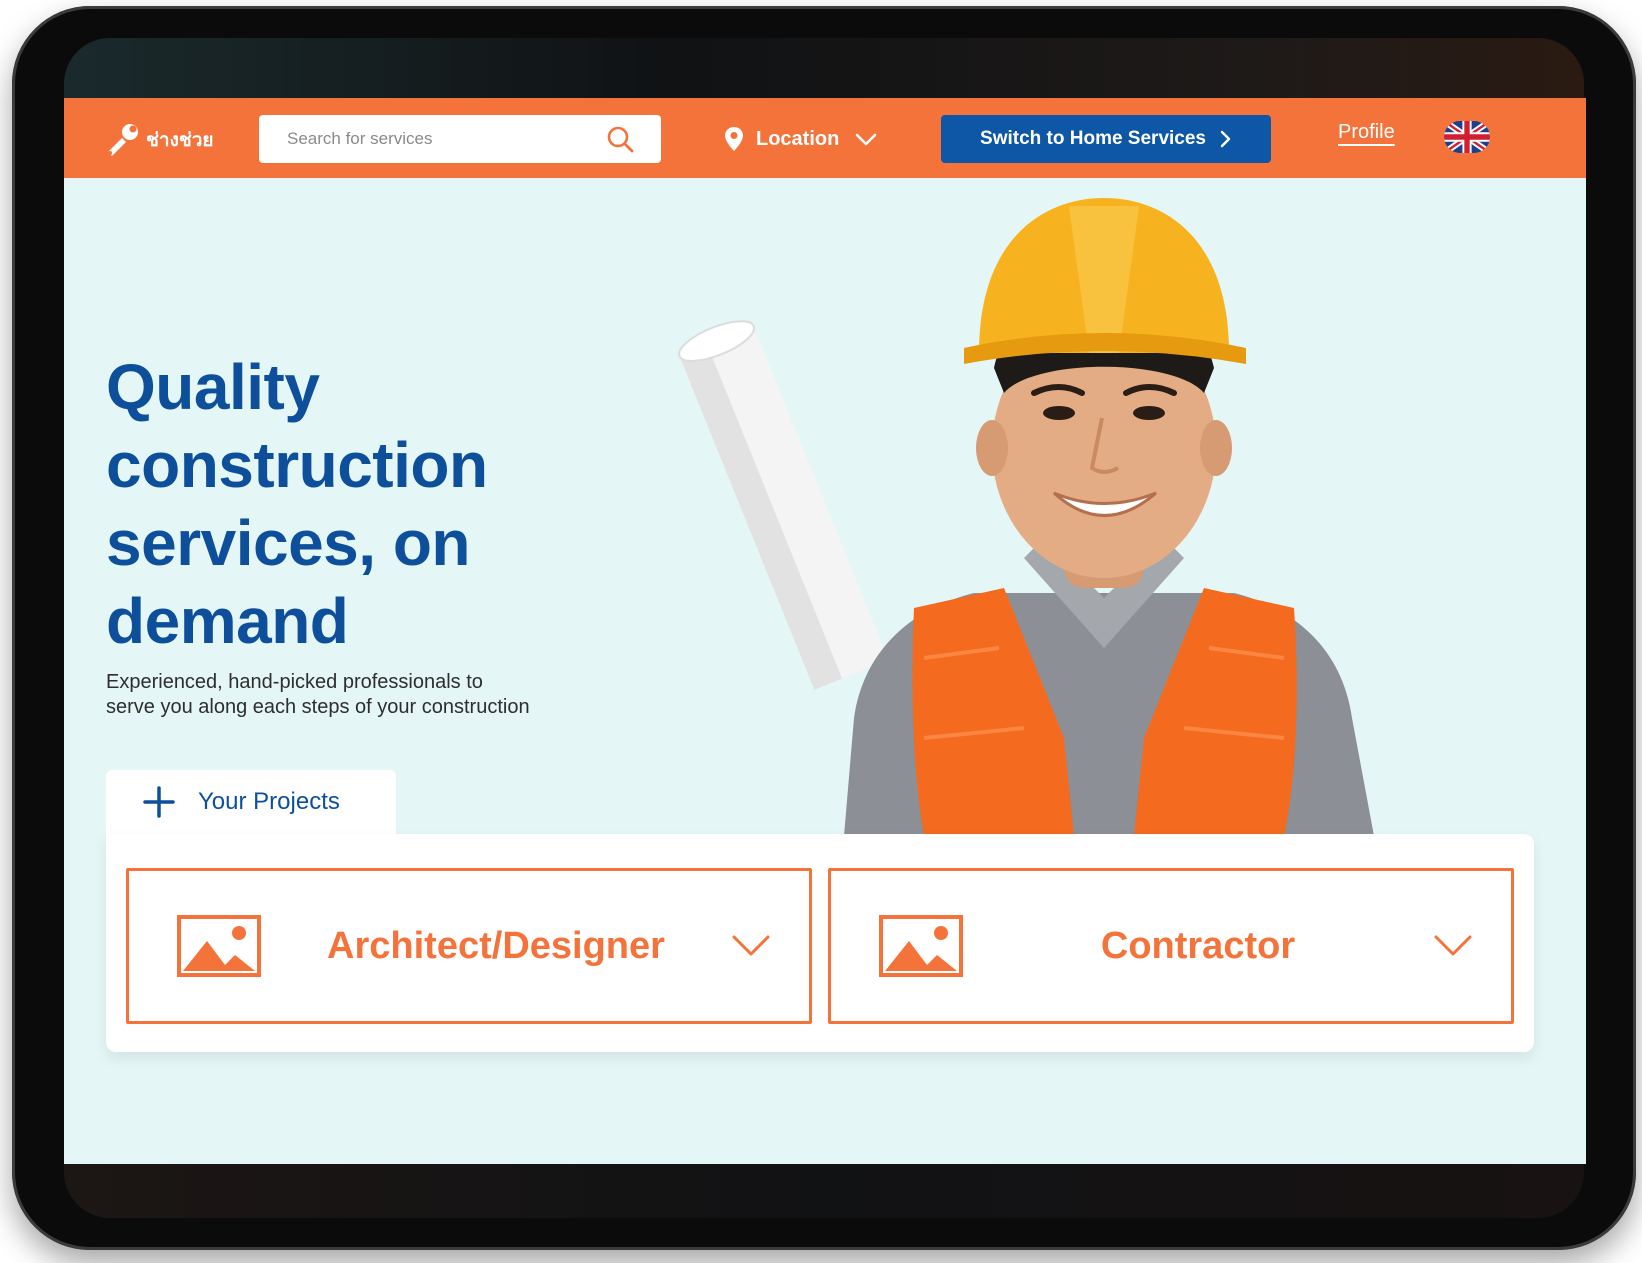 The height and width of the screenshot is (1263, 1642). I want to click on chevron-right-icon, so click(1225, 139).